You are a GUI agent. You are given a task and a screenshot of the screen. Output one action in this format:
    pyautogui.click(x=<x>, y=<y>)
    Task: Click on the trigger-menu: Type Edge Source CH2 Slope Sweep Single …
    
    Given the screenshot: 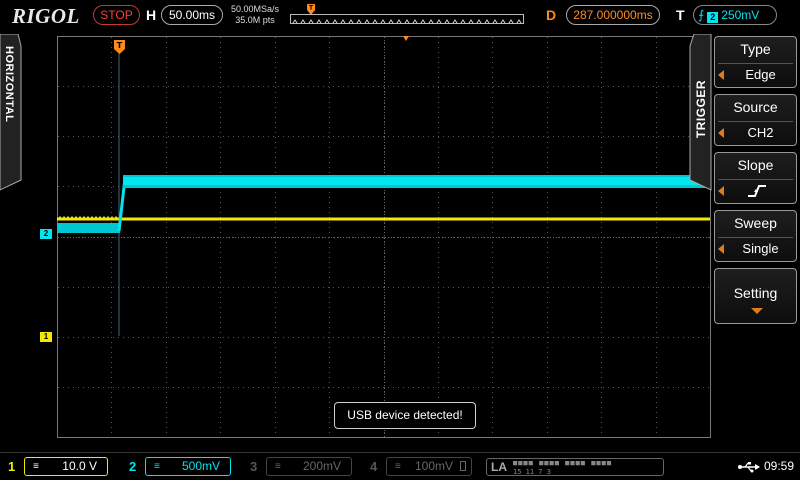 What is the action you would take?
    pyautogui.click(x=755, y=241)
    